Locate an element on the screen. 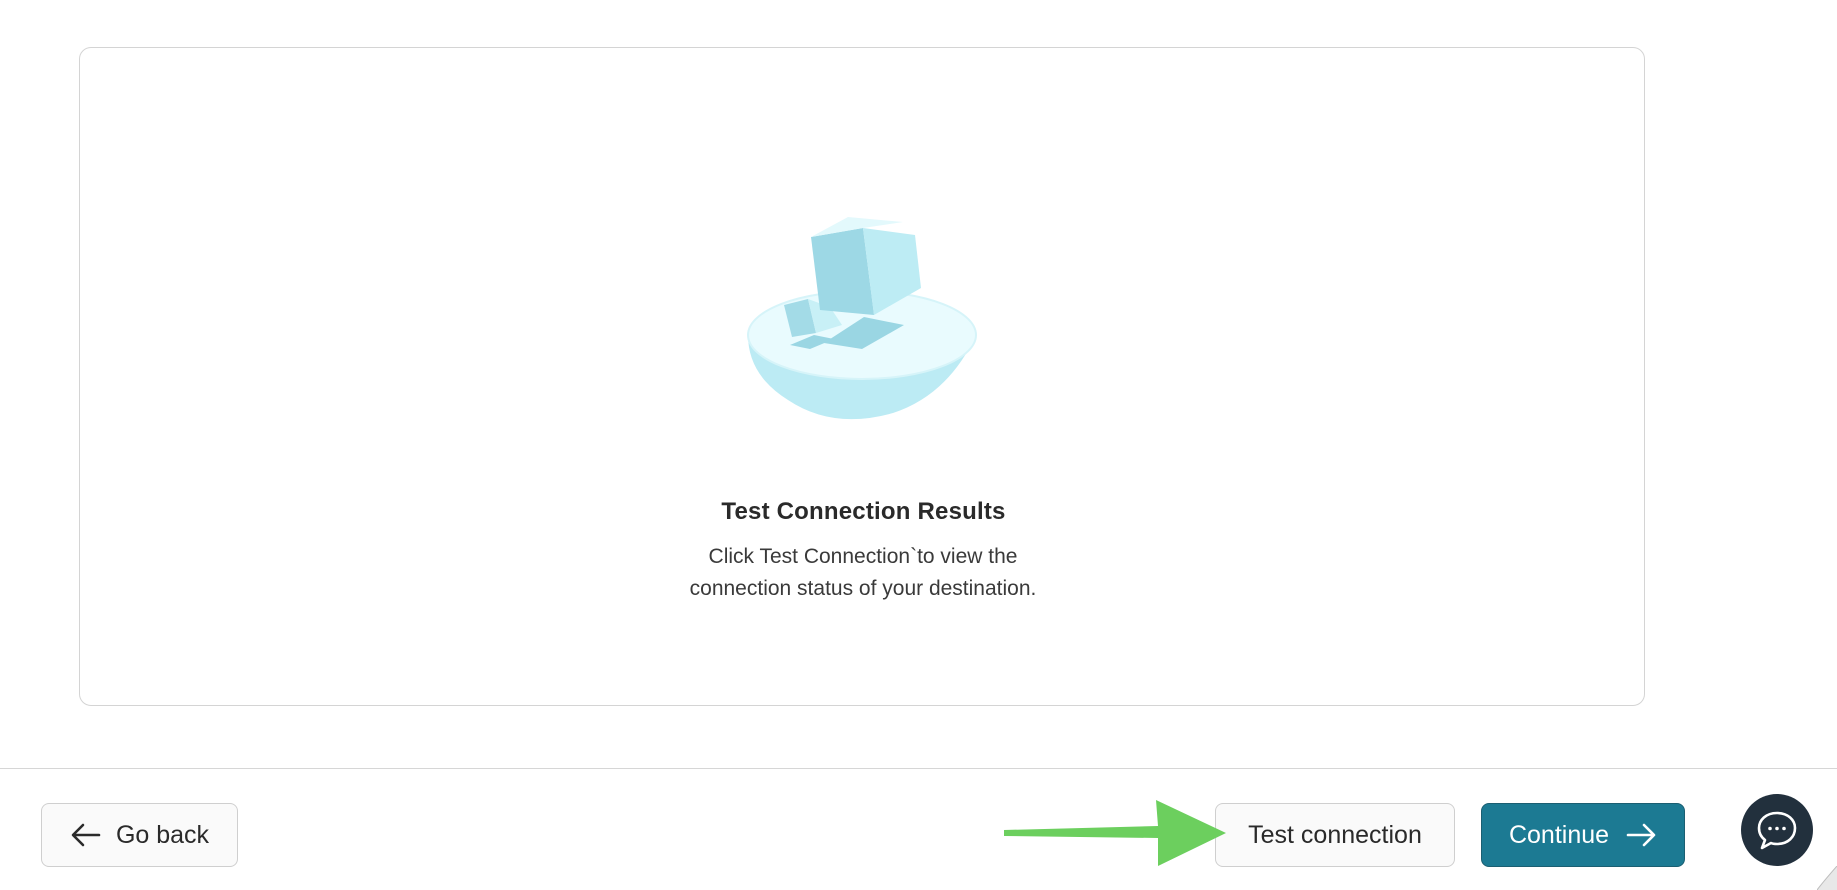  chat-bubble-icon is located at coordinates (1777, 830).